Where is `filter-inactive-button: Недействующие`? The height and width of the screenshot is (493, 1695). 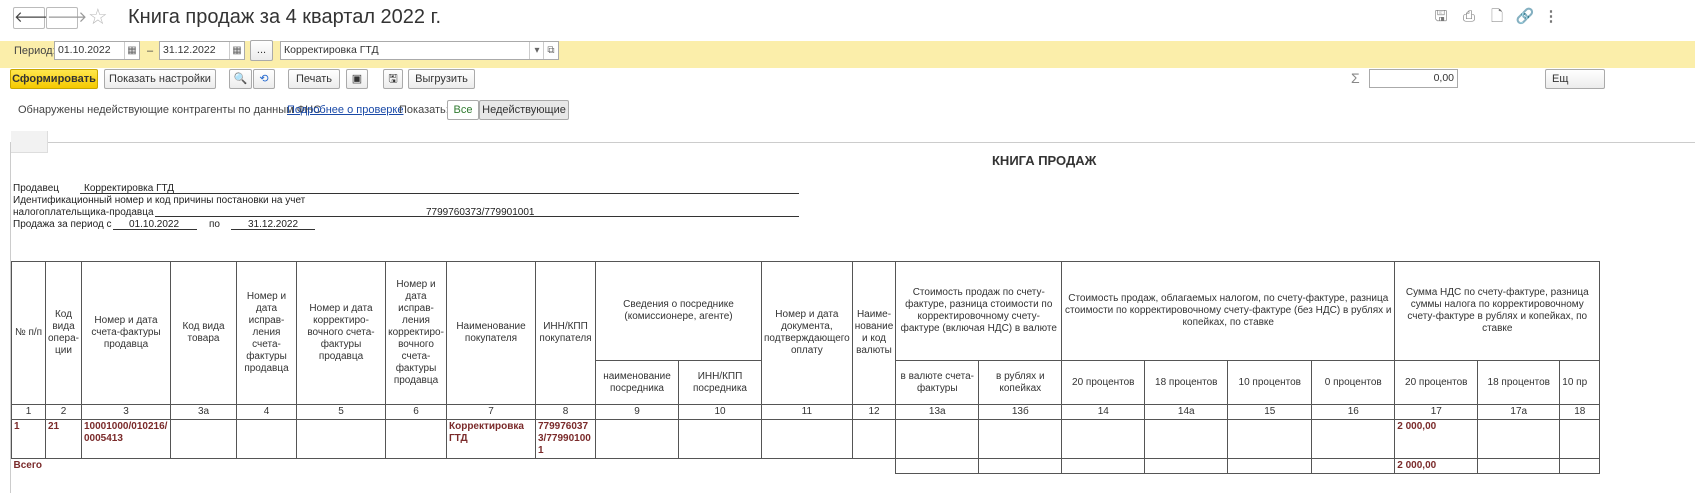
filter-inactive-button: Недействующие is located at coordinates (524, 110).